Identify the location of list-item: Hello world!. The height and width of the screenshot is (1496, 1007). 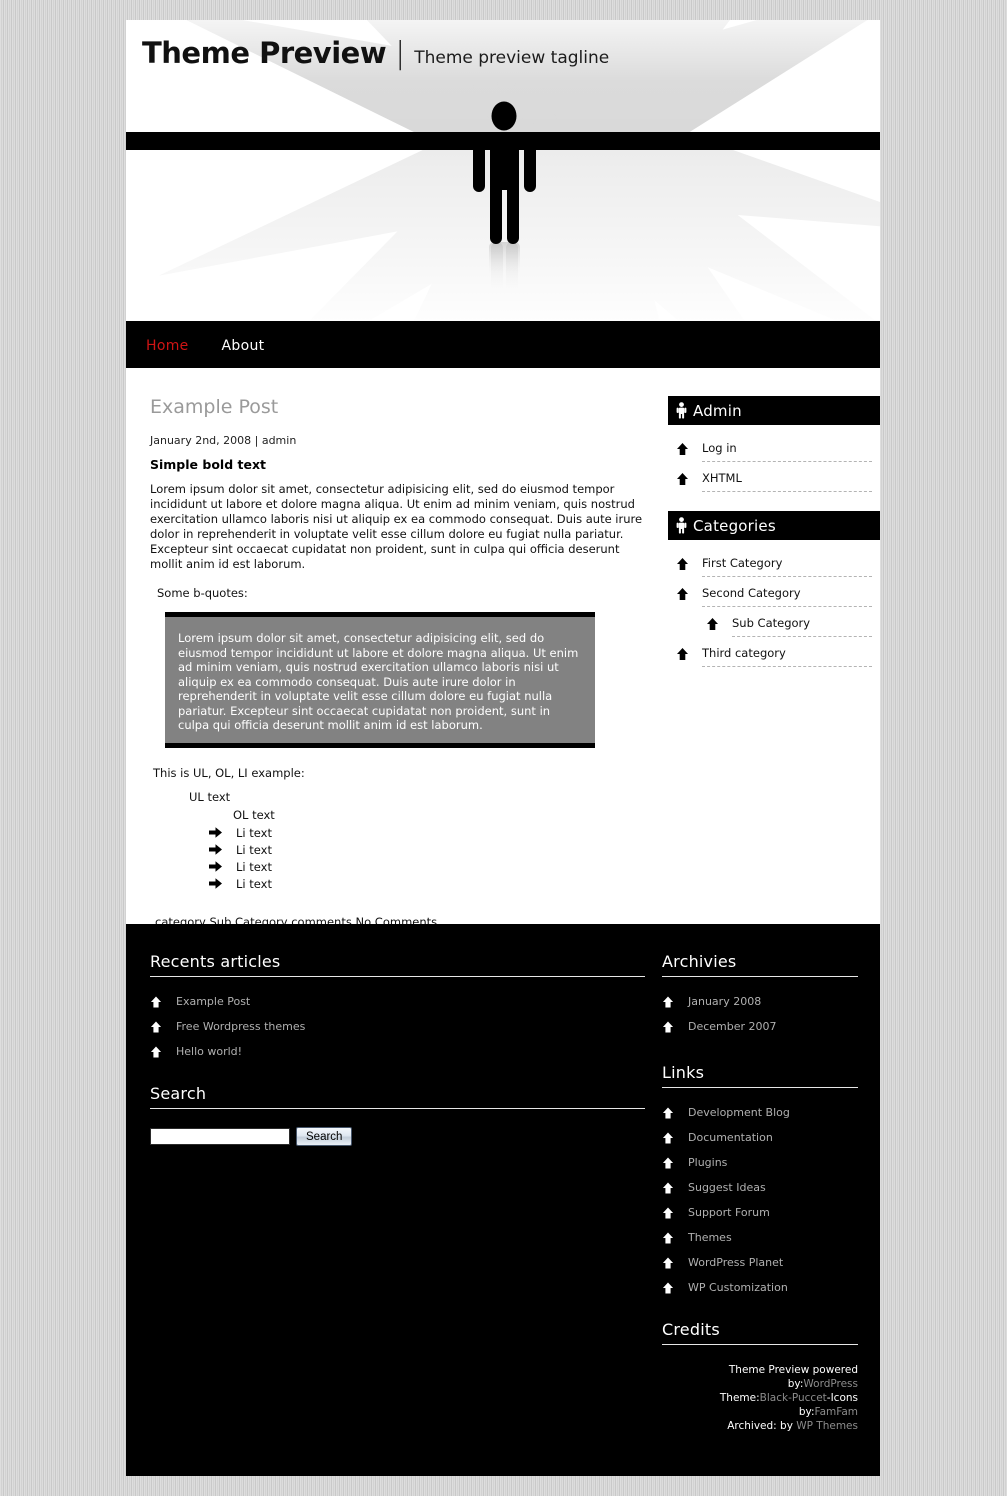
(397, 1051).